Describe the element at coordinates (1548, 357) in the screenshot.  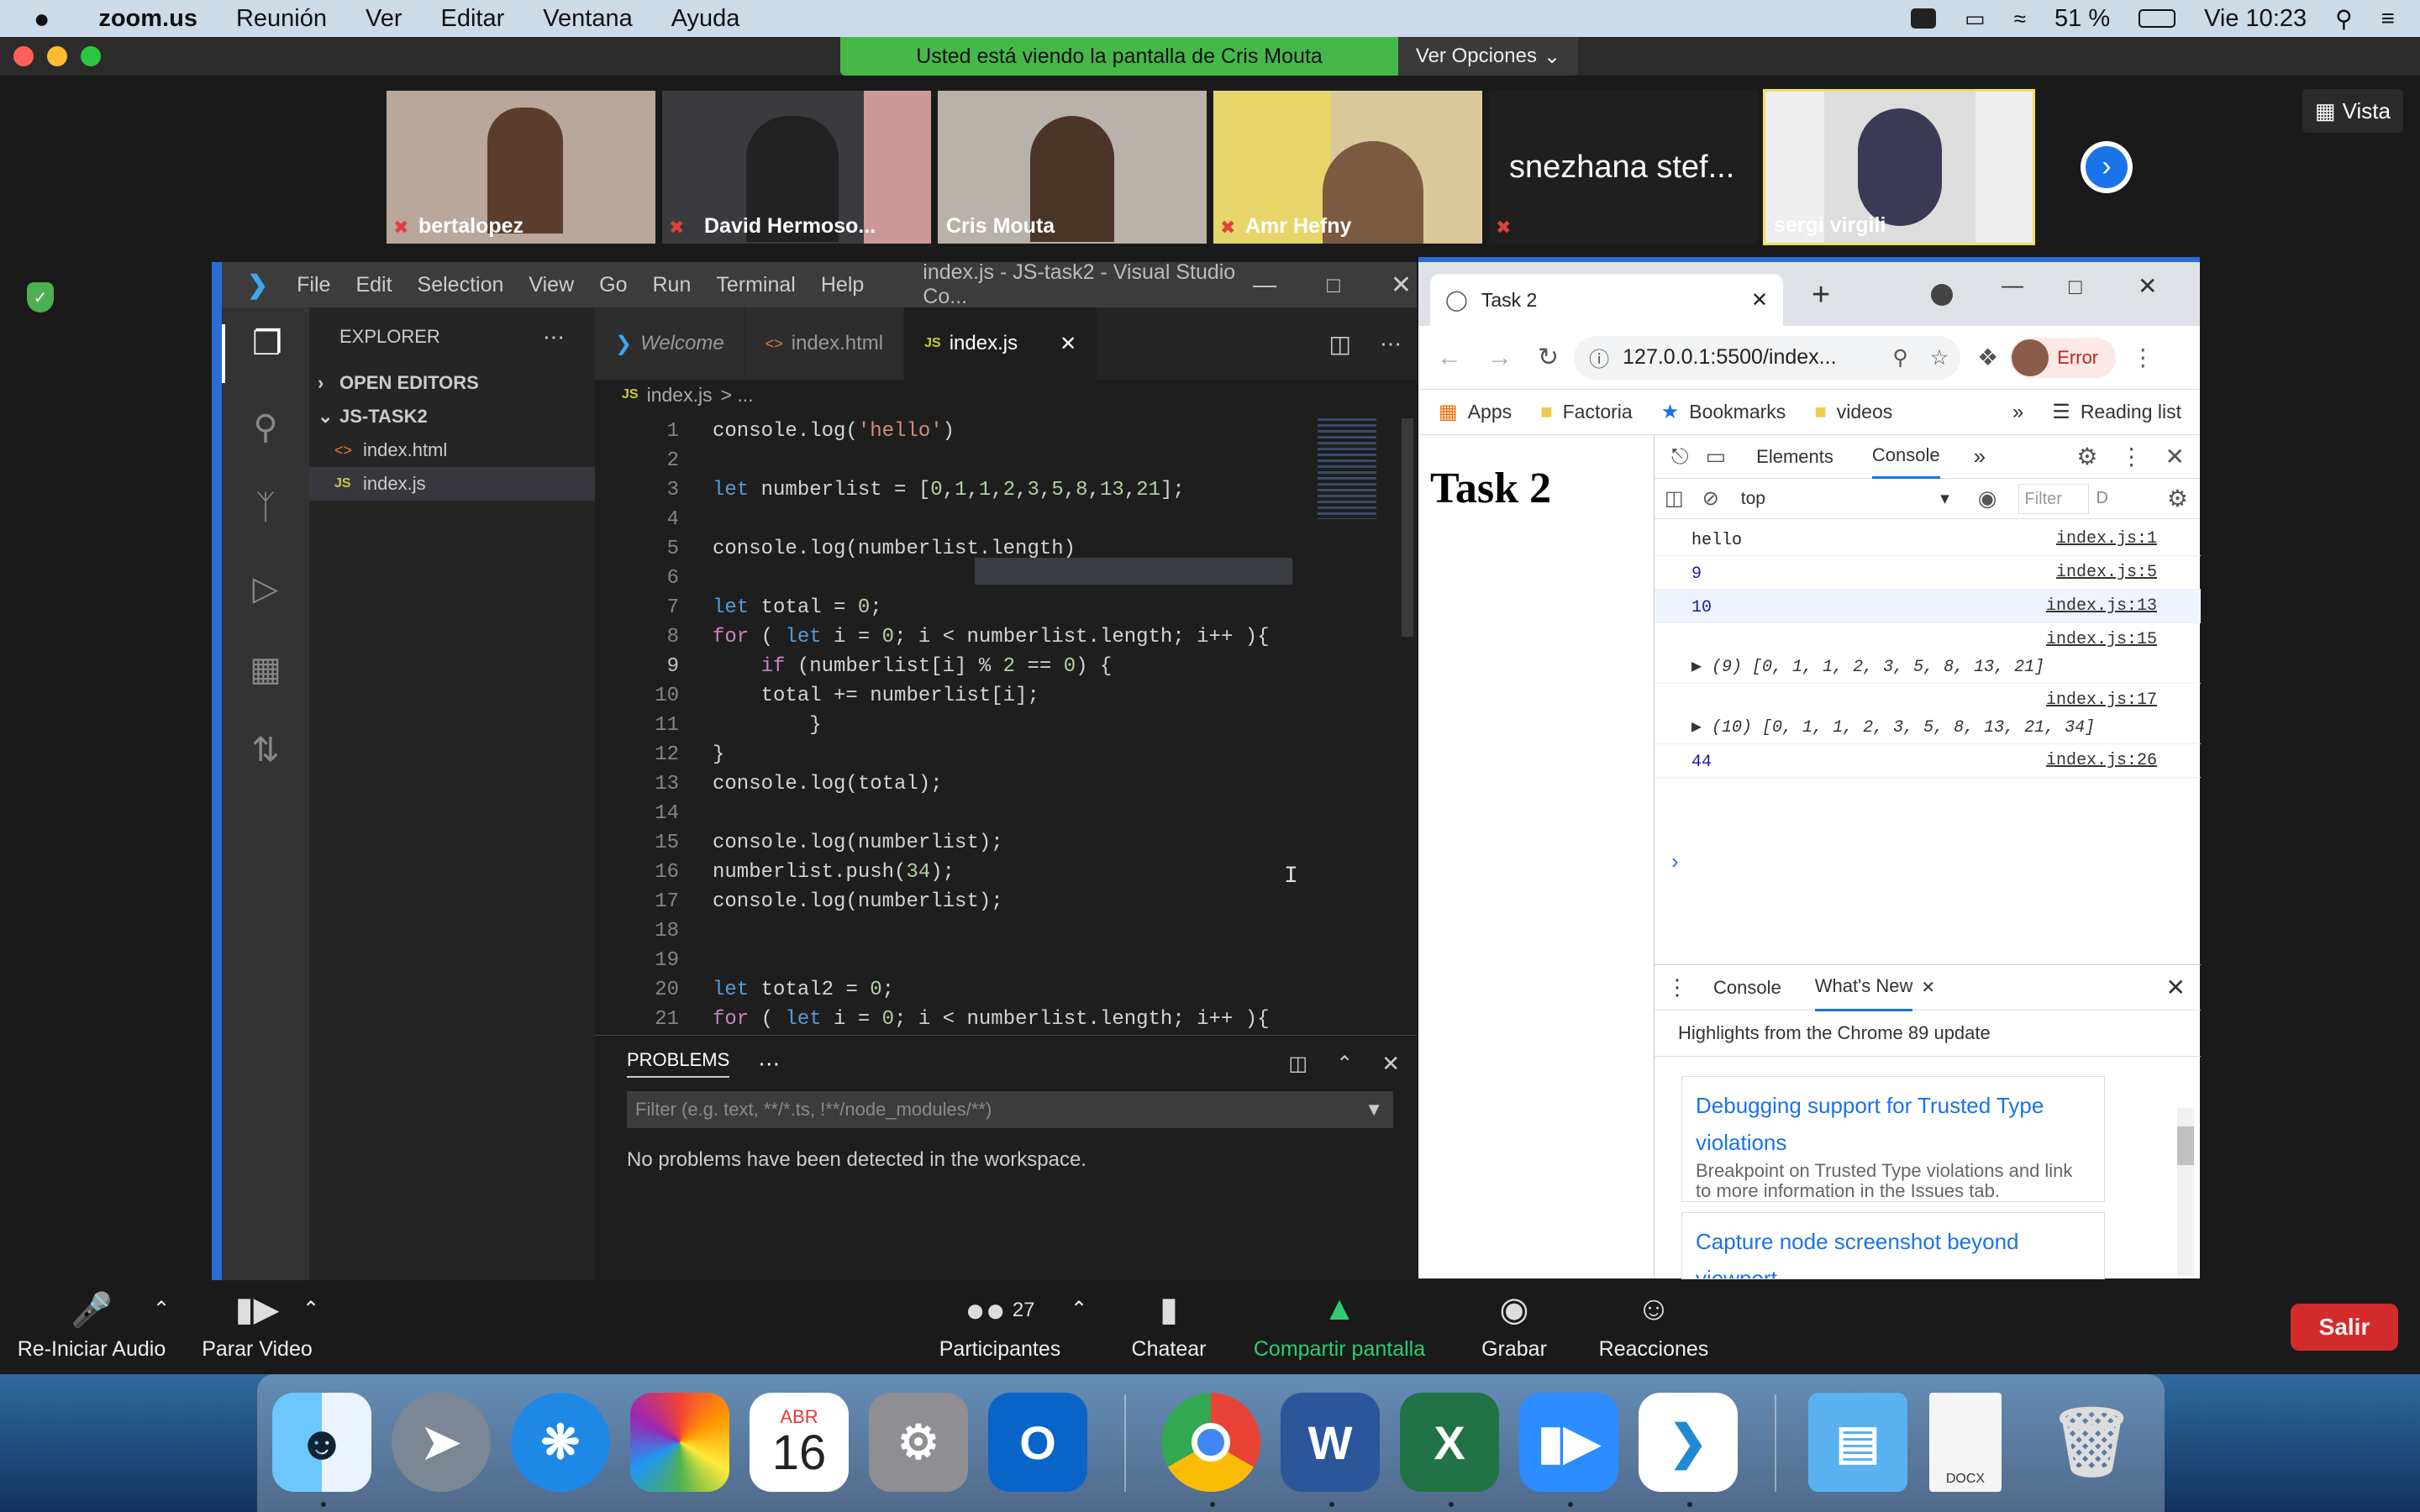
I see `reload-icon: ↻` at that location.